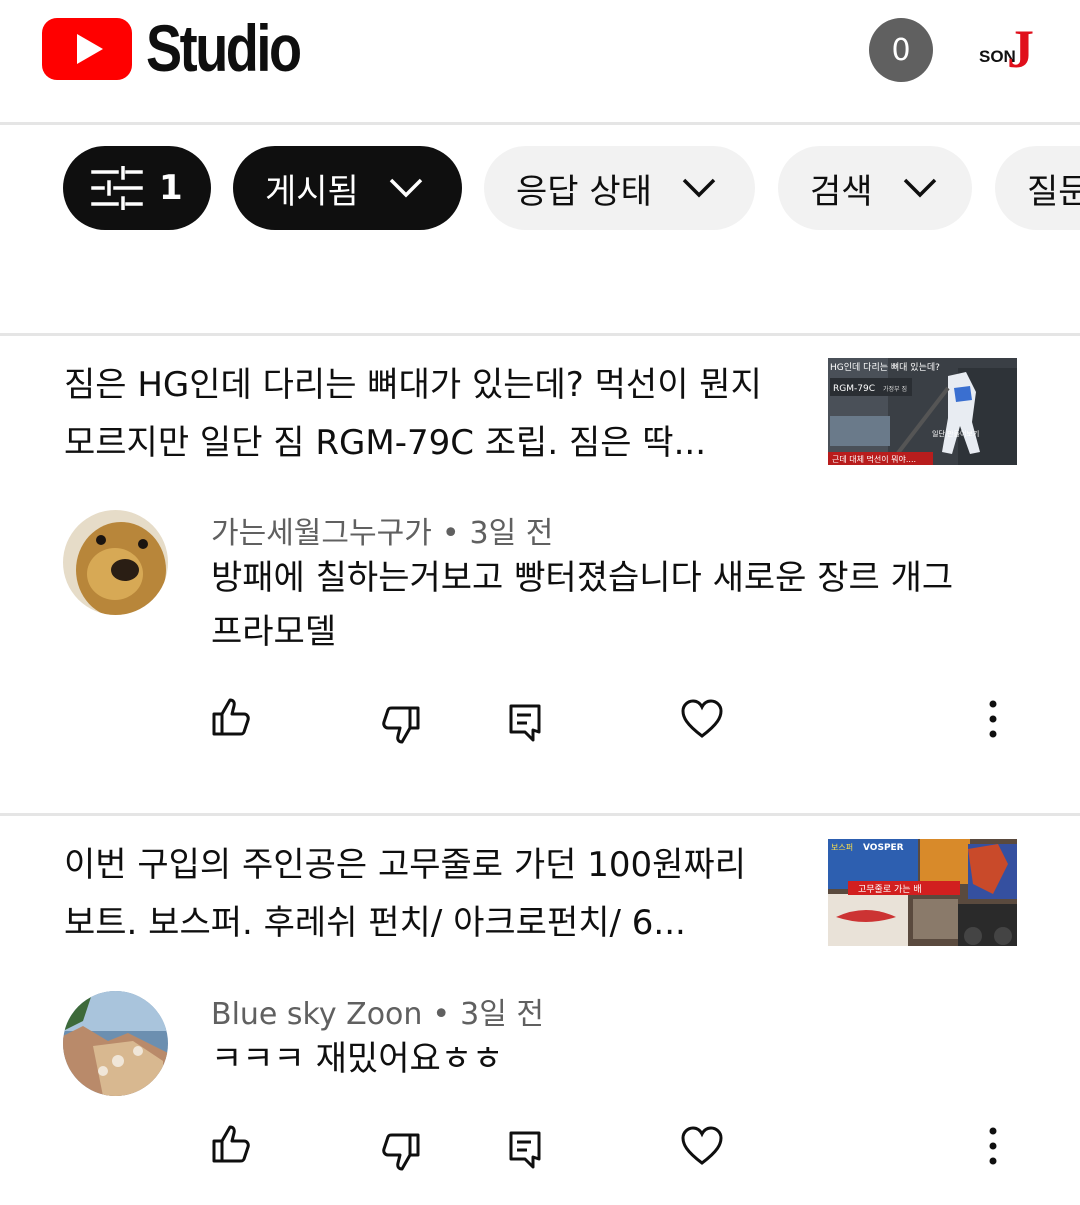 This screenshot has width=1080, height=1205. What do you see at coordinates (1020, 49) in the screenshot?
I see `account-badge-letter: J` at bounding box center [1020, 49].